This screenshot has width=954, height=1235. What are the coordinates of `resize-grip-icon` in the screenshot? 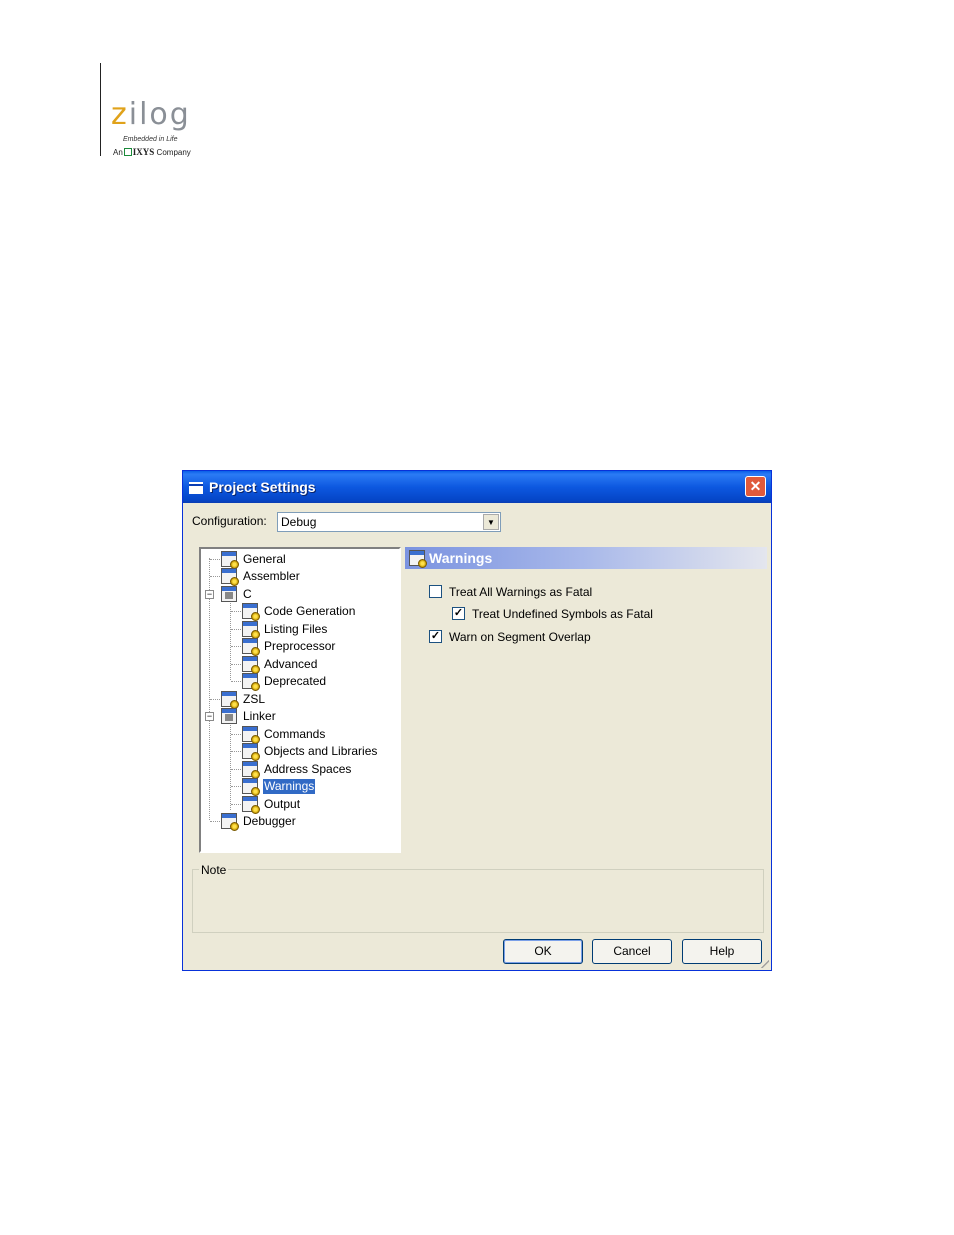 It's located at (764, 963).